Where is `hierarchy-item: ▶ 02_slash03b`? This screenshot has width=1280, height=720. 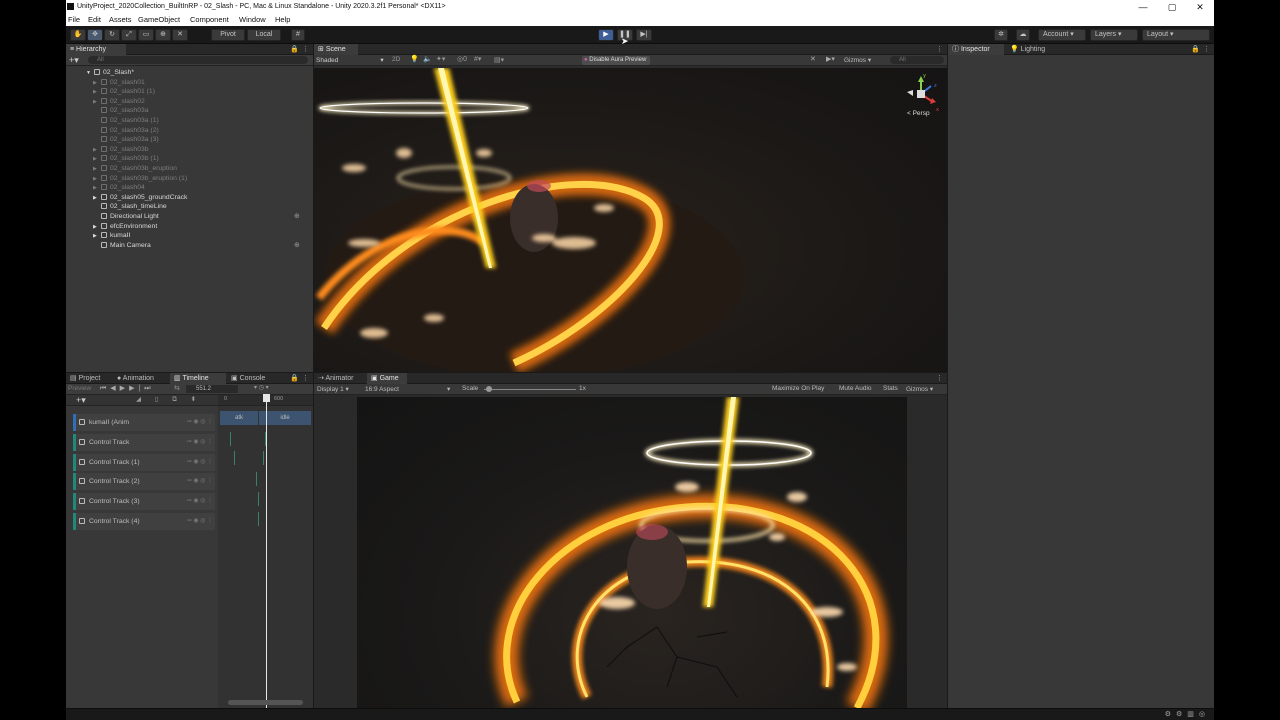 hierarchy-item: ▶ 02_slash03b is located at coordinates (121, 150).